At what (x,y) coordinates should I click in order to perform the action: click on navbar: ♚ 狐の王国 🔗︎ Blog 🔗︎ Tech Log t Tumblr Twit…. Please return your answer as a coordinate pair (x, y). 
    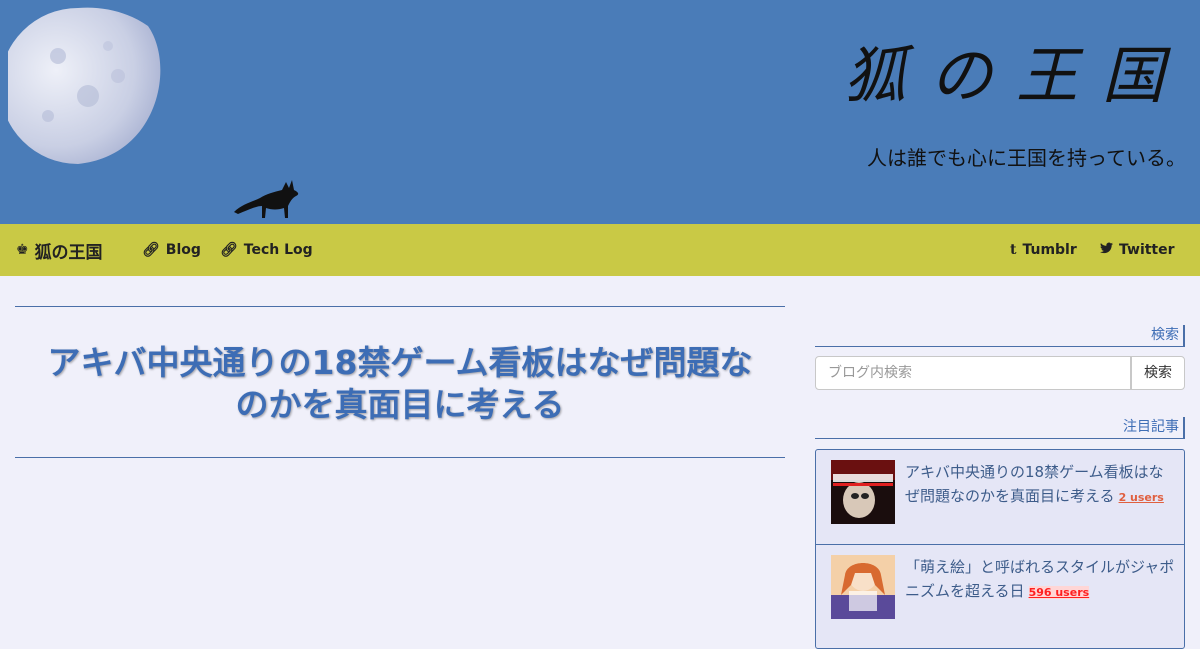
    Looking at the image, I should click on (600, 250).